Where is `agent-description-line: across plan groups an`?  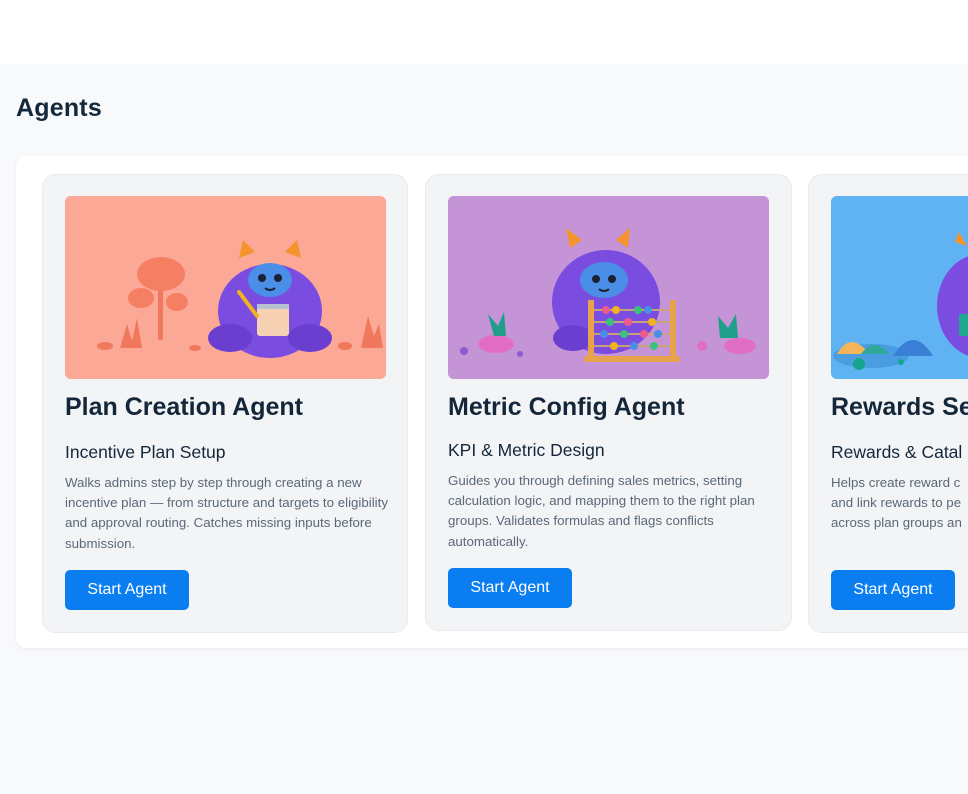
agent-description-line: across plan groups an is located at coordinates (896, 523).